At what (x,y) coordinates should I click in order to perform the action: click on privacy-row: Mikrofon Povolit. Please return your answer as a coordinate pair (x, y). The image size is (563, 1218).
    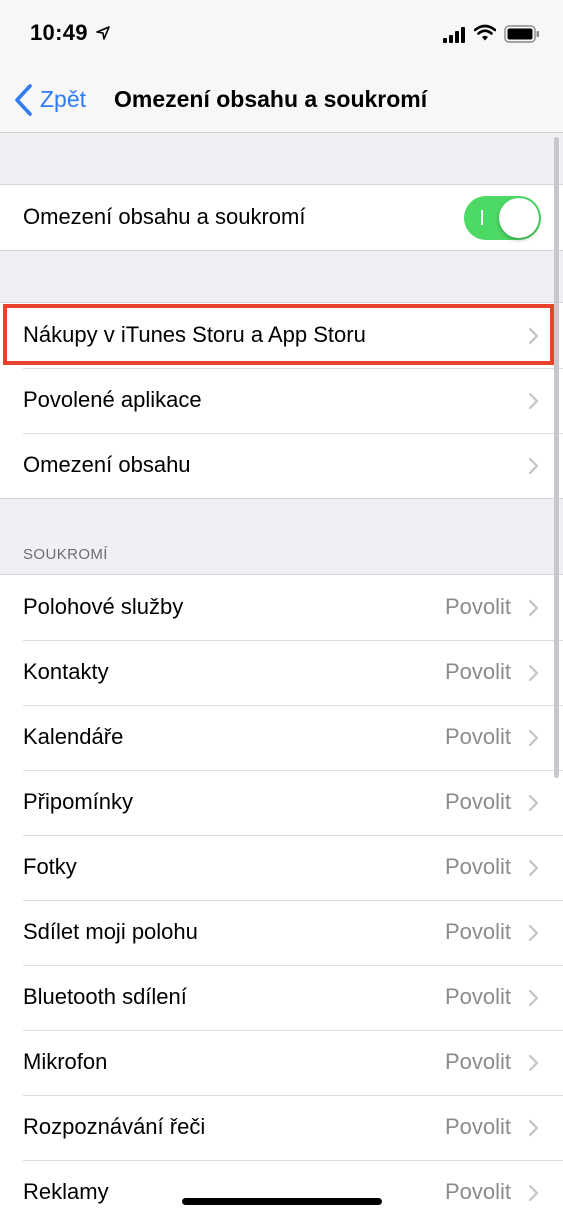
    Looking at the image, I should click on (281, 1062).